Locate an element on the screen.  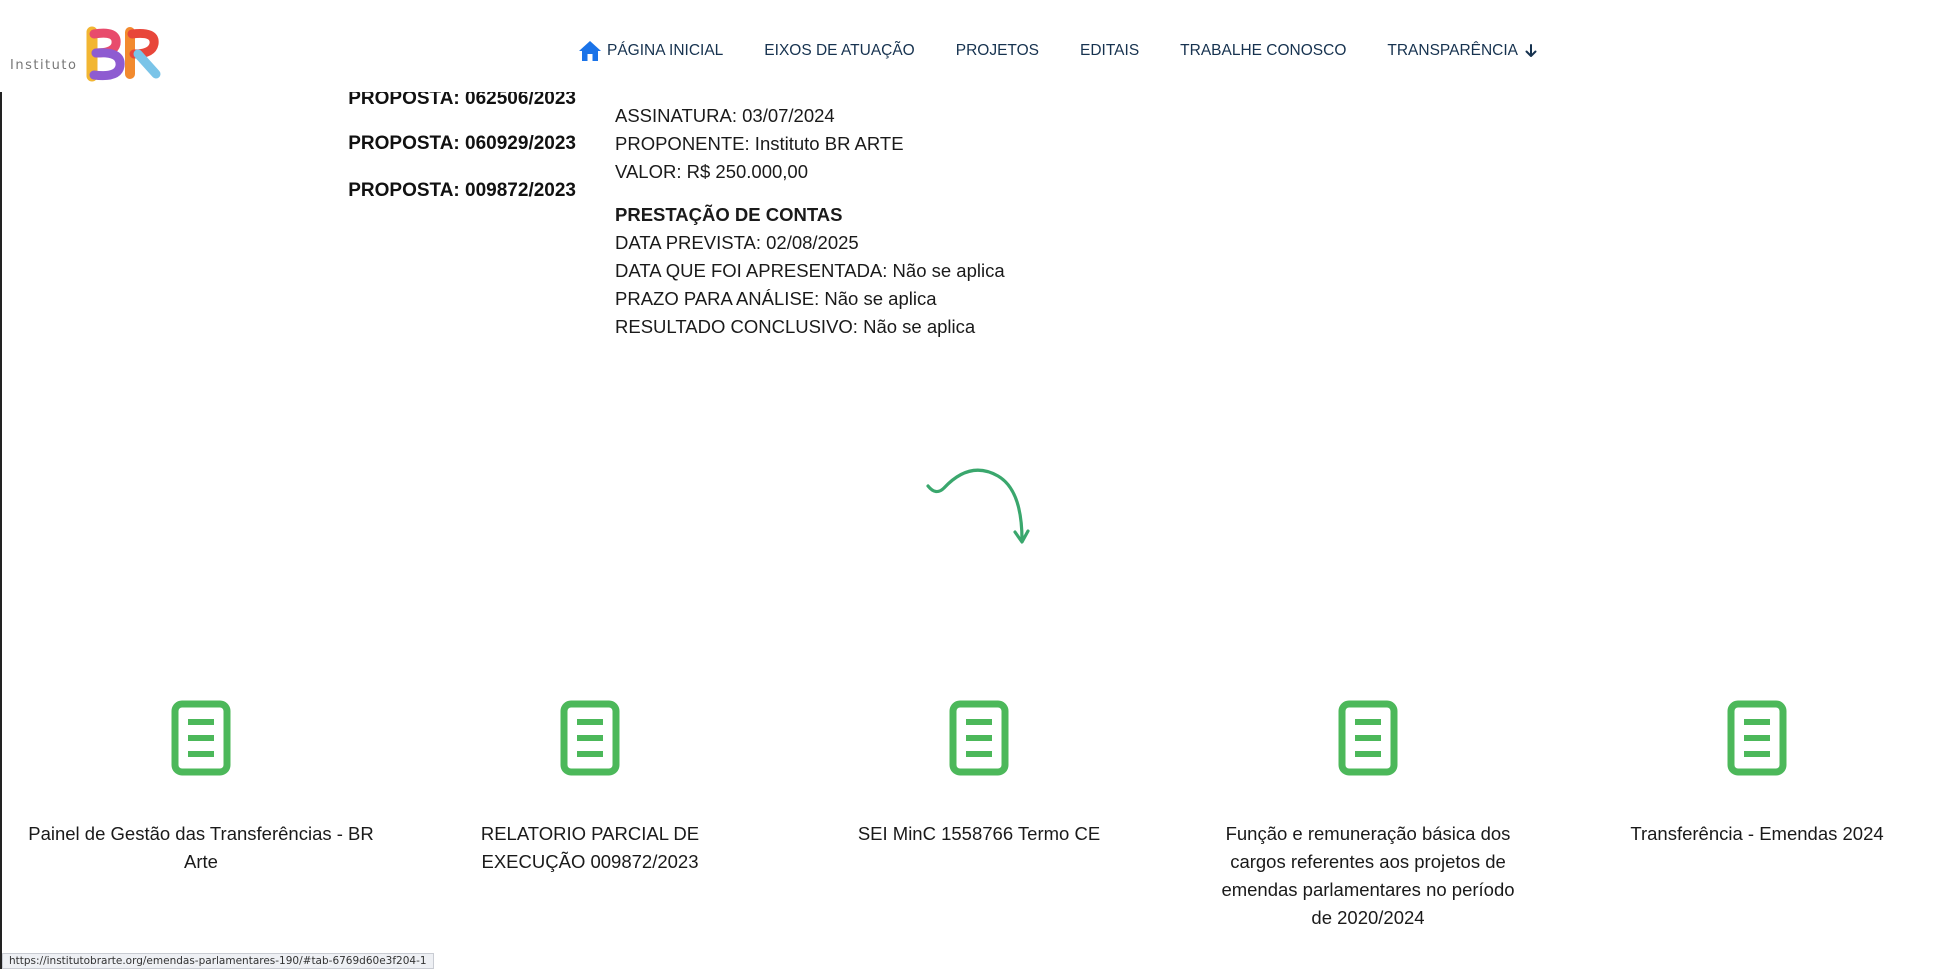
download-label: SEI MinC 1558766 Termo CE is located at coordinates (979, 834).